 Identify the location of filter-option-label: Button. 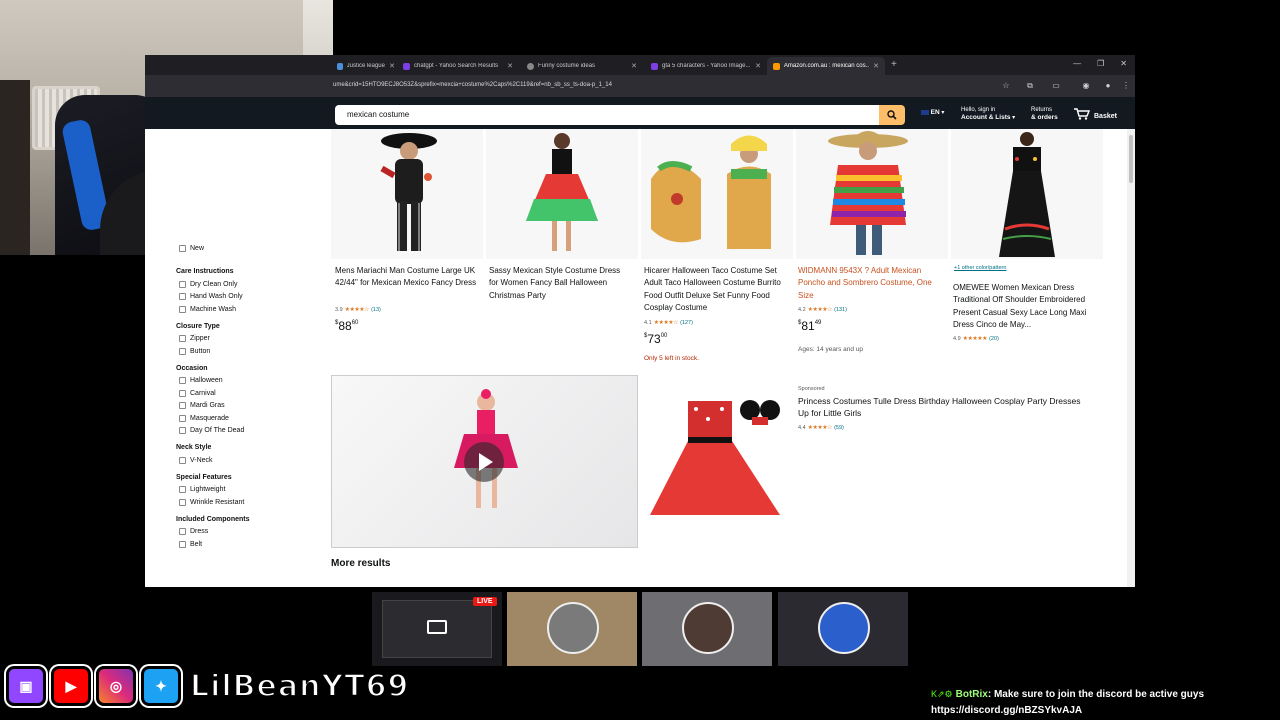
(200, 351).